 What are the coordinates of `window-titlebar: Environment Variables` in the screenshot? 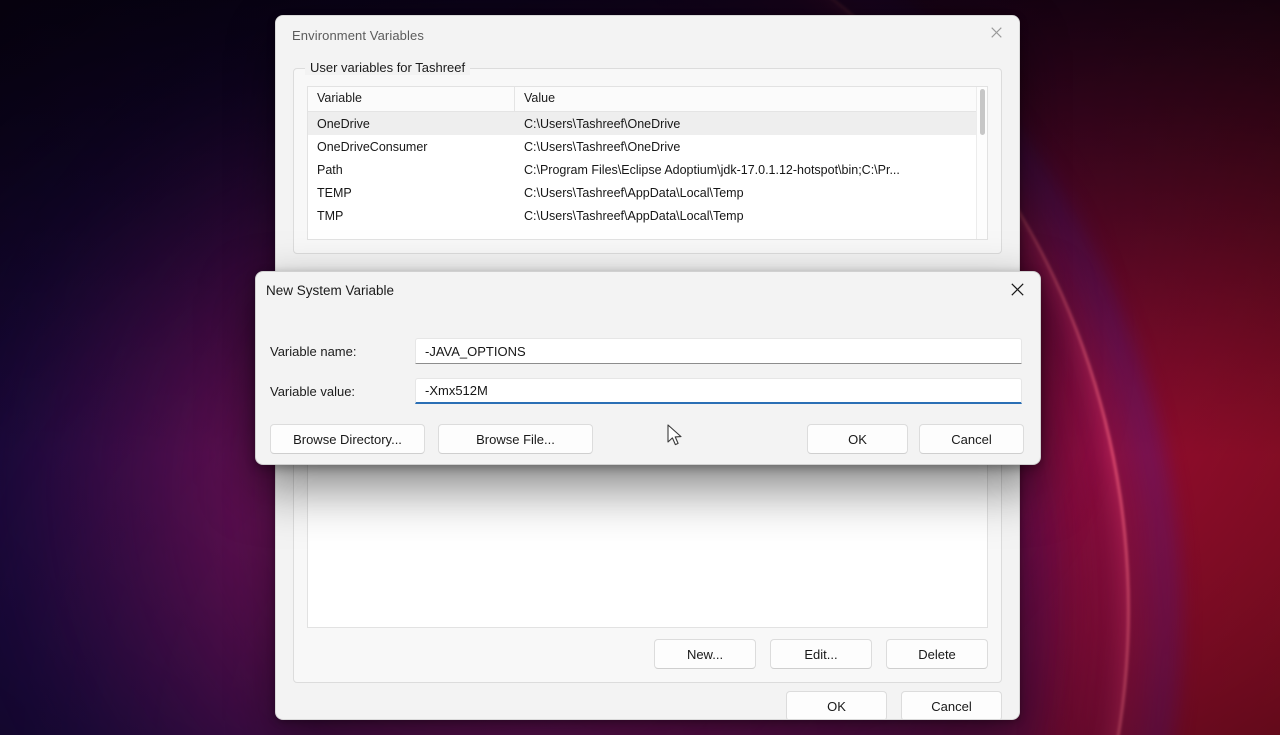 It's located at (647, 35).